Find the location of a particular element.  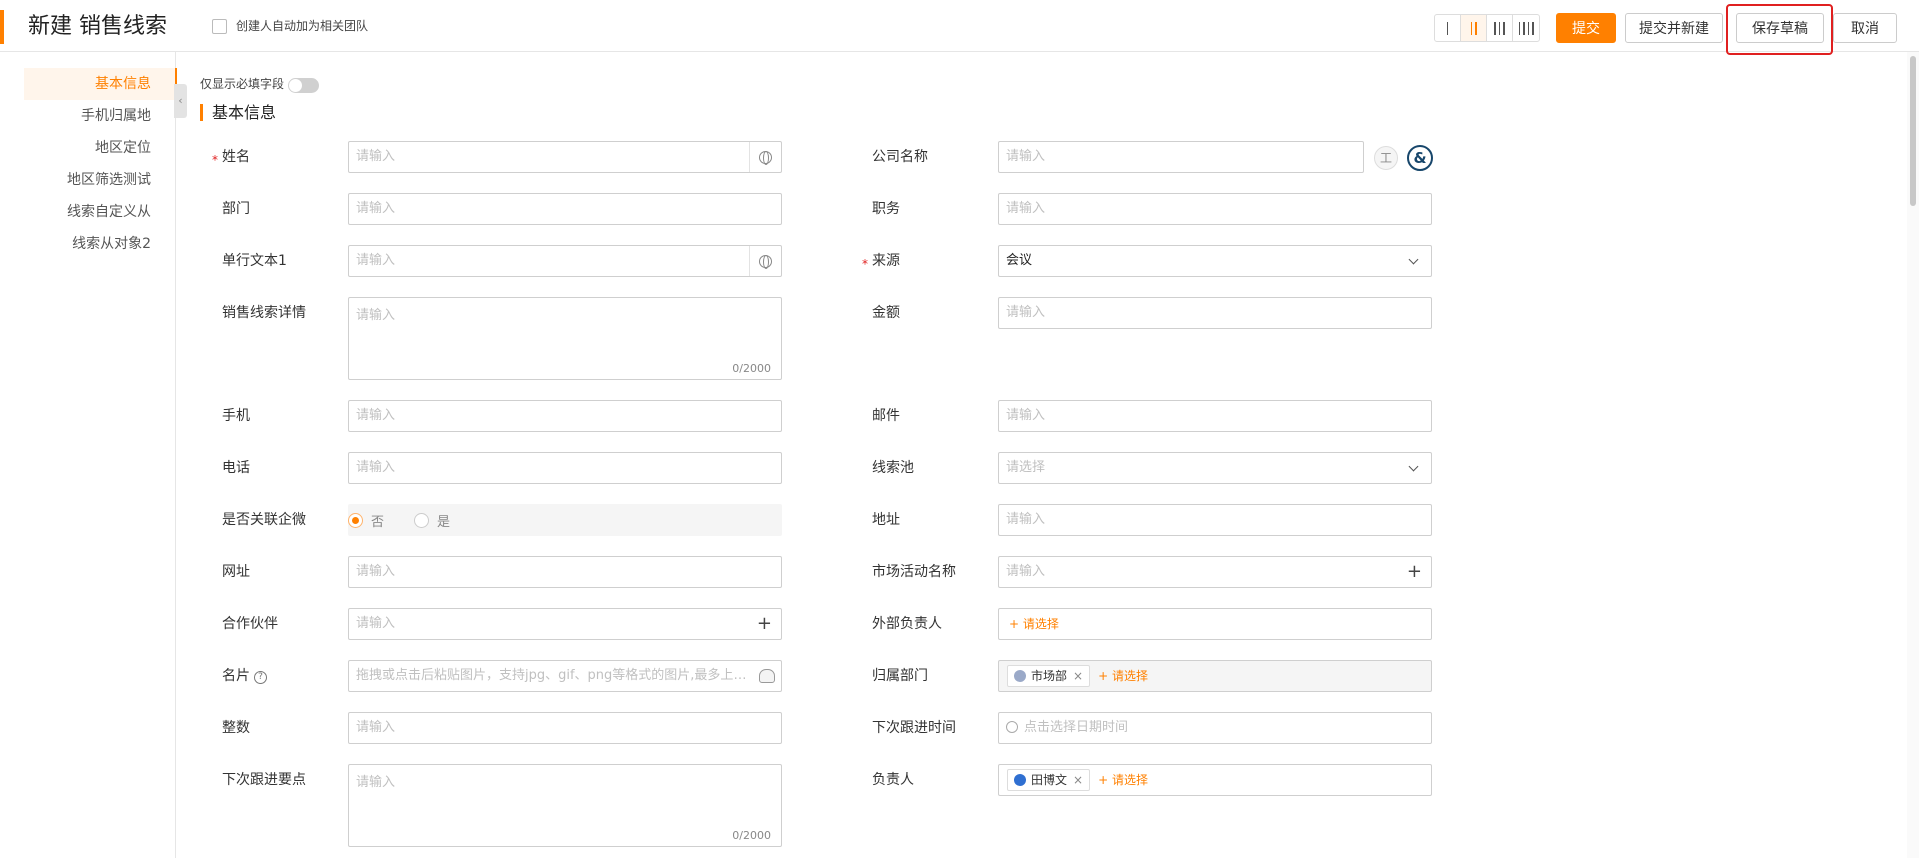

nav-item-region-location: 地区定位 is located at coordinates (100, 148).